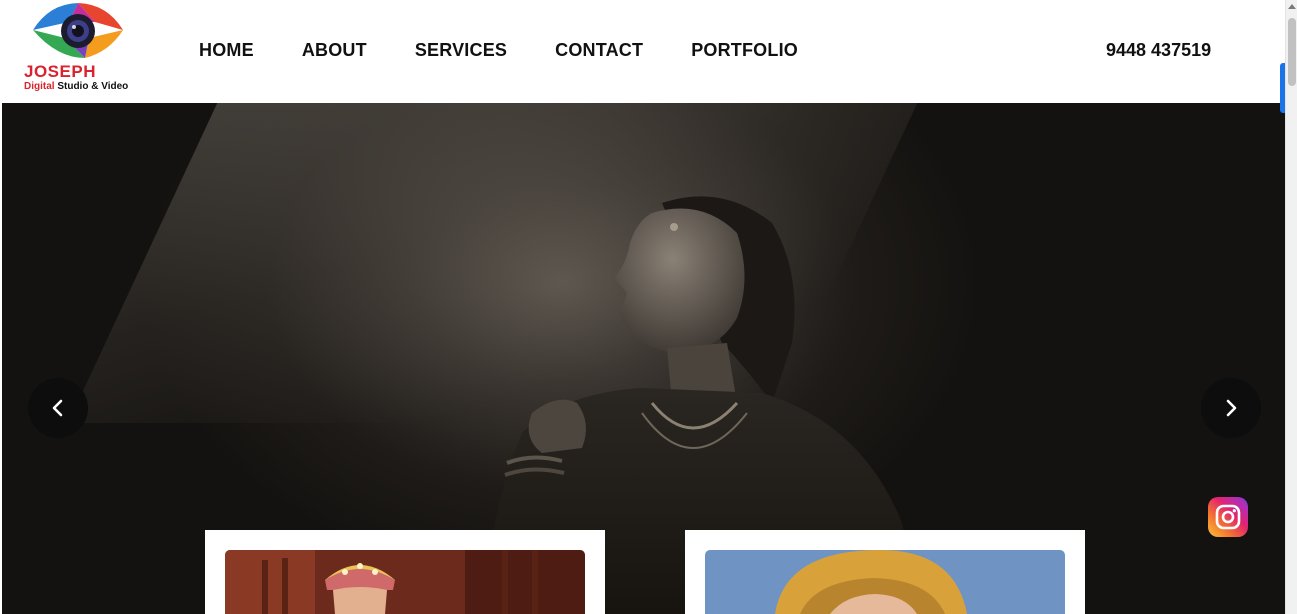  Describe the element at coordinates (226, 50) in the screenshot. I see `nav-home: HOME` at that location.